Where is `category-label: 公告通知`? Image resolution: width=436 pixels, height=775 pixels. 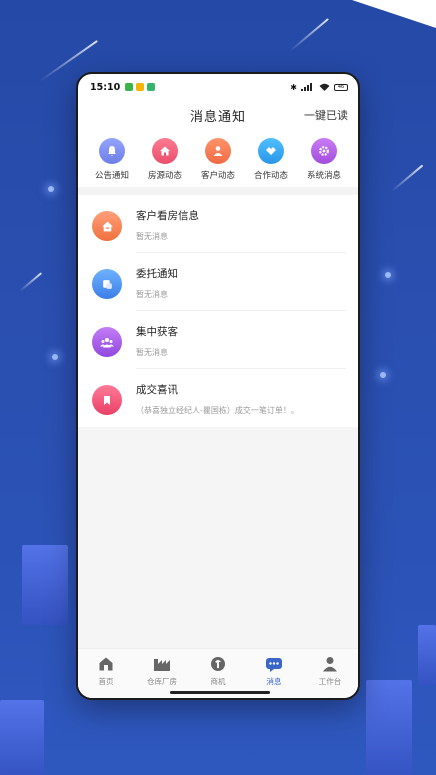
category-label: 公告通知 is located at coordinates (111, 176).